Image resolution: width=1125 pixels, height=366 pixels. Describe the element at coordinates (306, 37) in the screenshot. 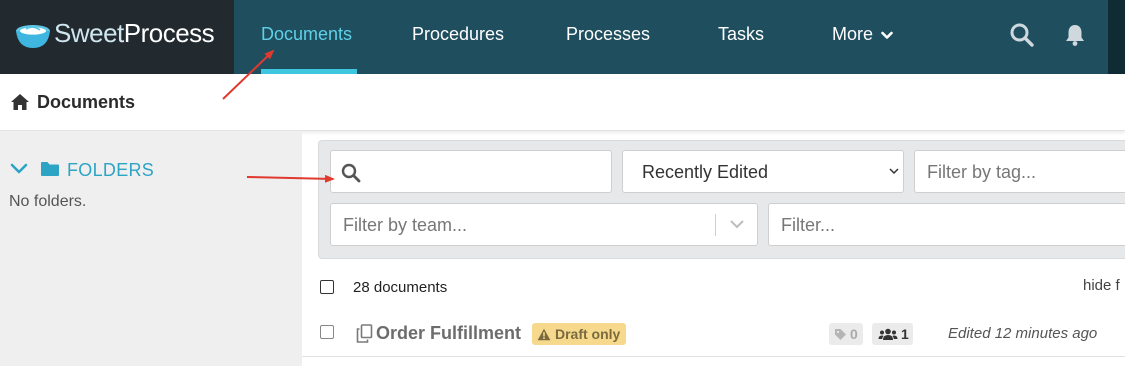

I see `nav-documents: Documents` at that location.